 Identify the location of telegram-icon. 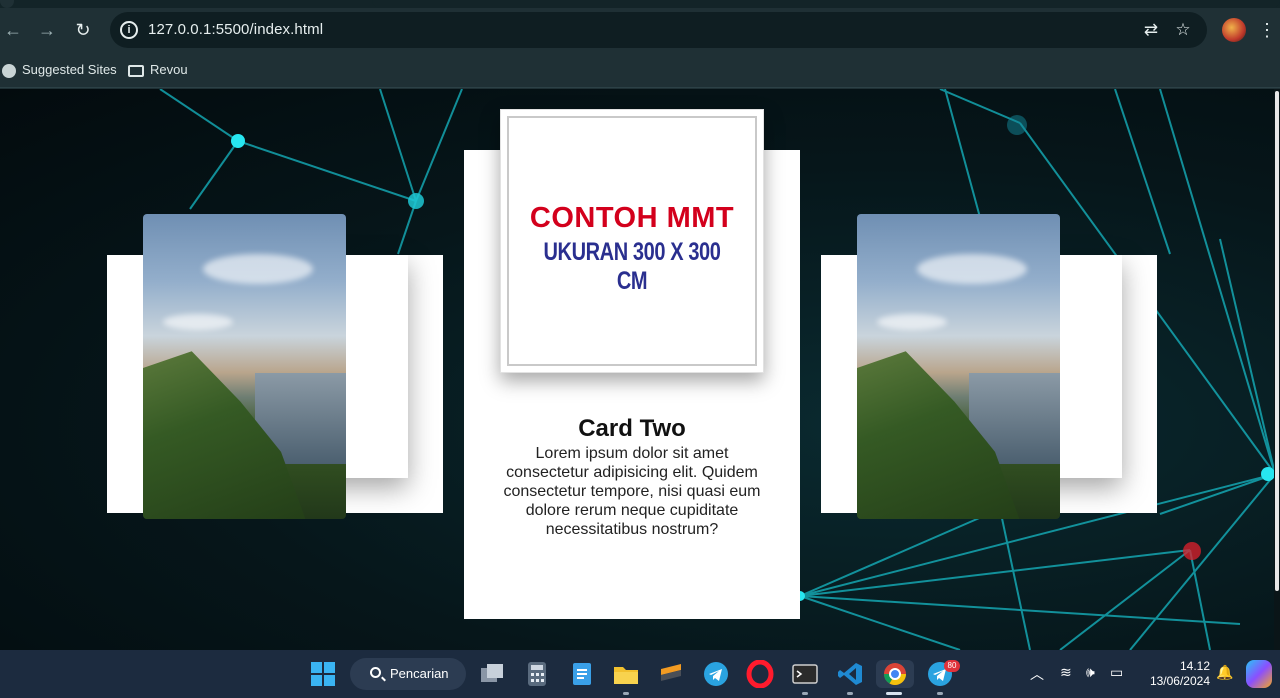
(716, 674).